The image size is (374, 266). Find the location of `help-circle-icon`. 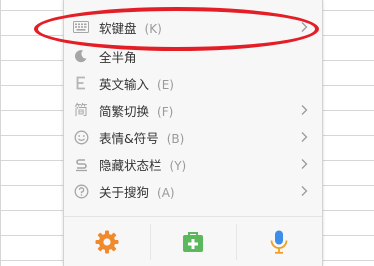

help-circle-icon is located at coordinates (81, 191).